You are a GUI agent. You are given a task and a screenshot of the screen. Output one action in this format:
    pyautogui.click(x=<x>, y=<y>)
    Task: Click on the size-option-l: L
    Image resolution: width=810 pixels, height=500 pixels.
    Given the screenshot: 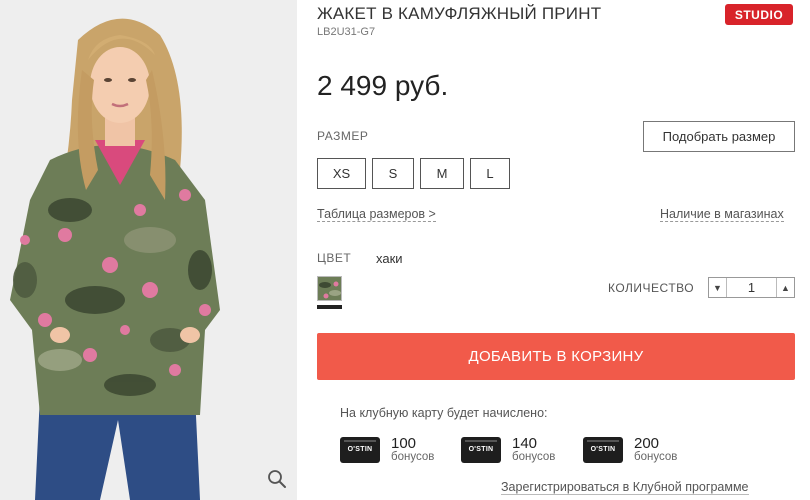 What is the action you would take?
    pyautogui.click(x=490, y=173)
    